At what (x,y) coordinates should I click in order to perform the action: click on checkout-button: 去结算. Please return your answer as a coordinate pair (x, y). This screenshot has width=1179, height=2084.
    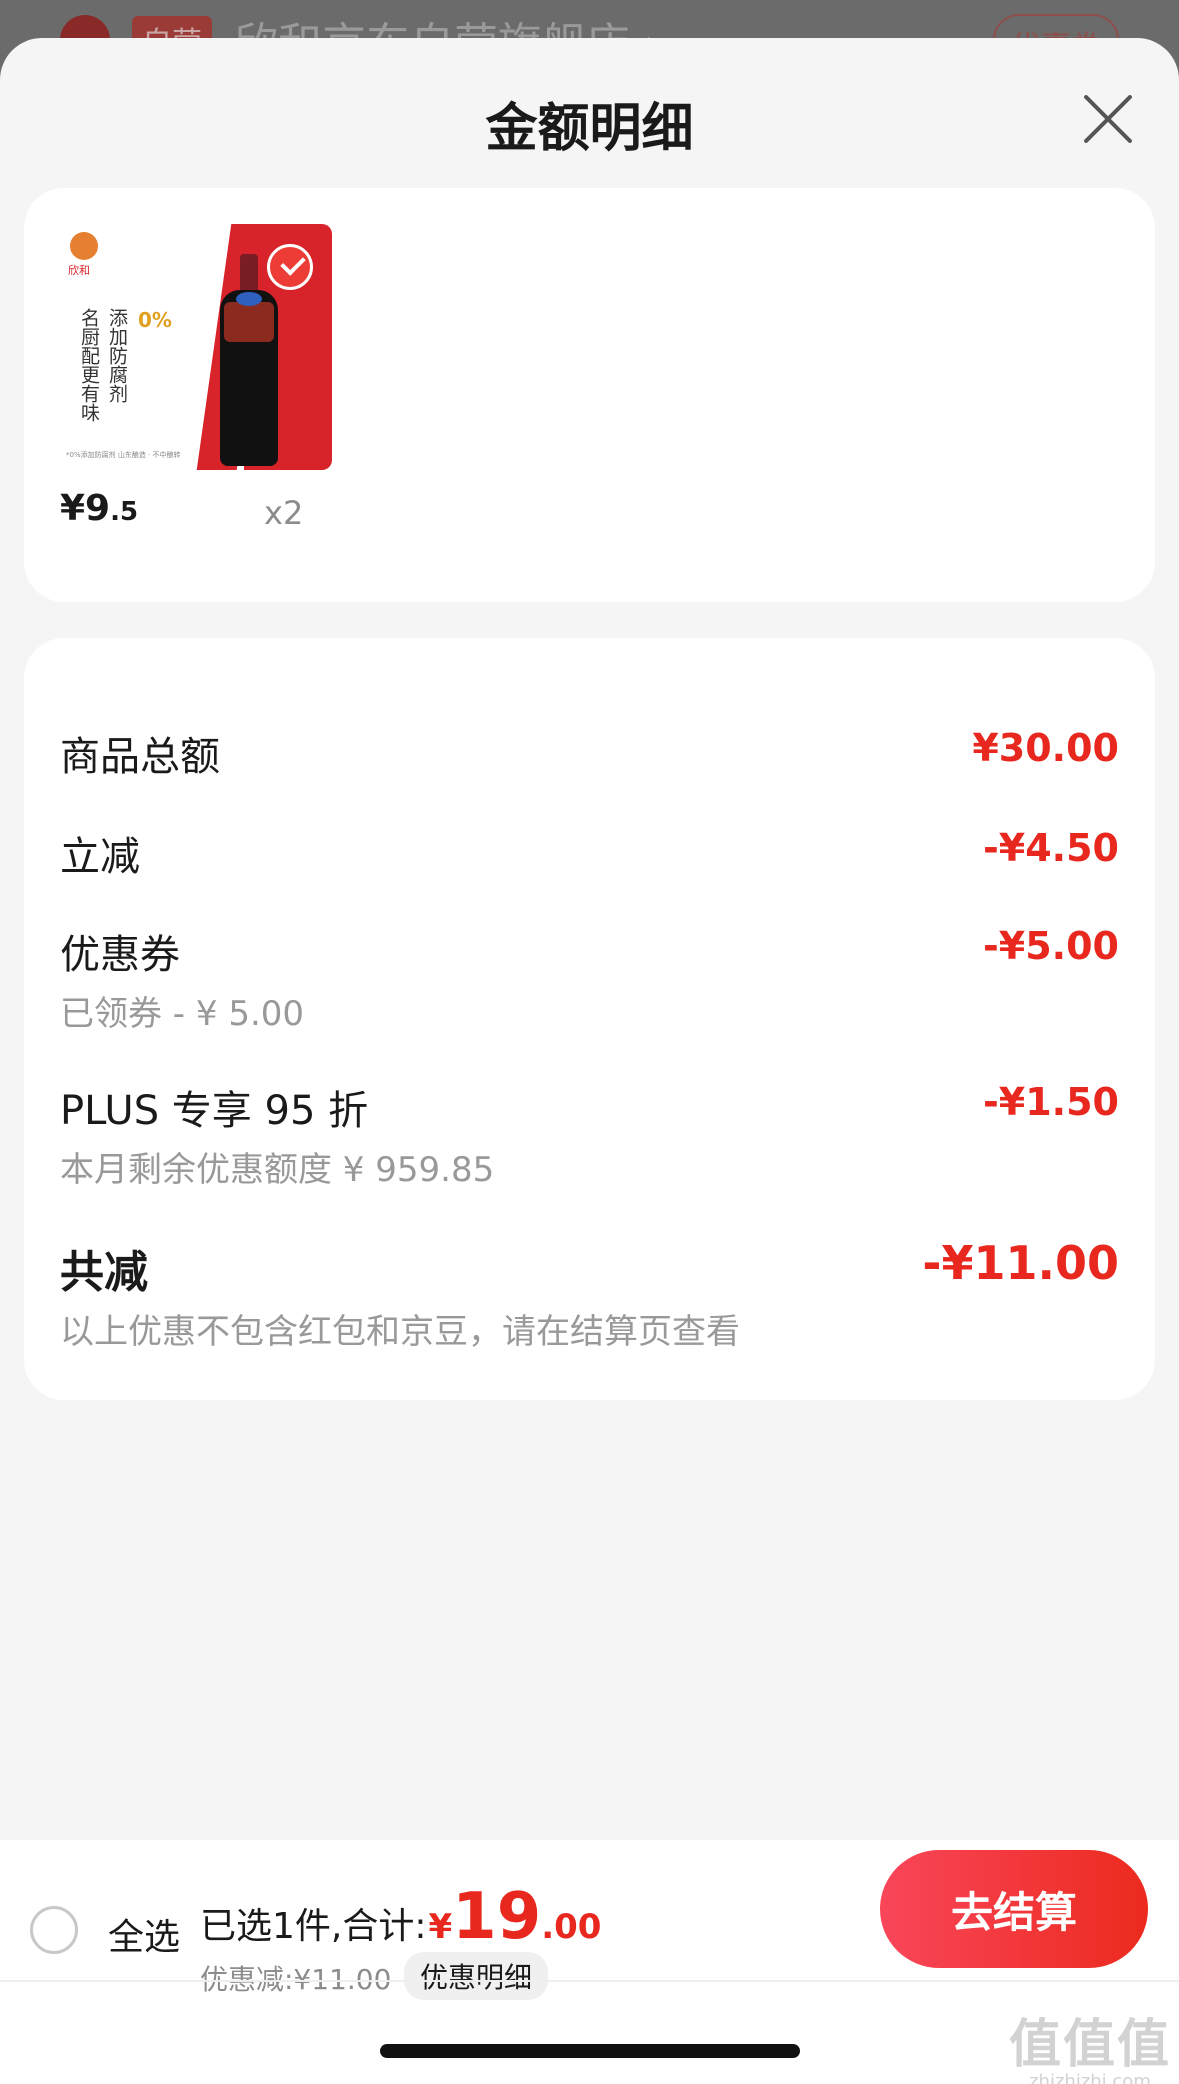
    Looking at the image, I should click on (1014, 1909).